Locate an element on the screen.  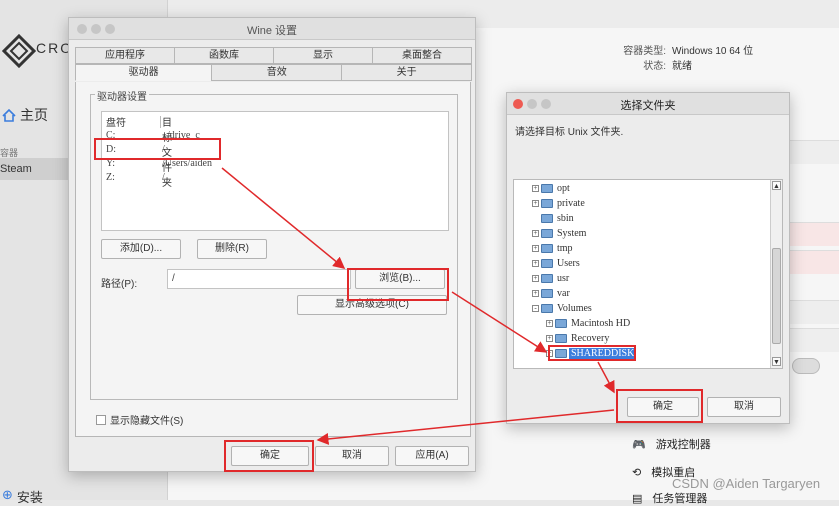
tab-audio: 音效 is located at coordinates (277, 72).